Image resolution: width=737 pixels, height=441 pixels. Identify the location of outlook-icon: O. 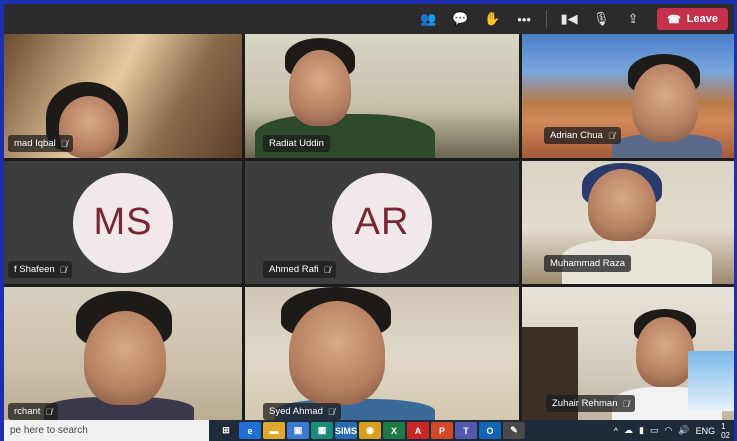
(490, 430).